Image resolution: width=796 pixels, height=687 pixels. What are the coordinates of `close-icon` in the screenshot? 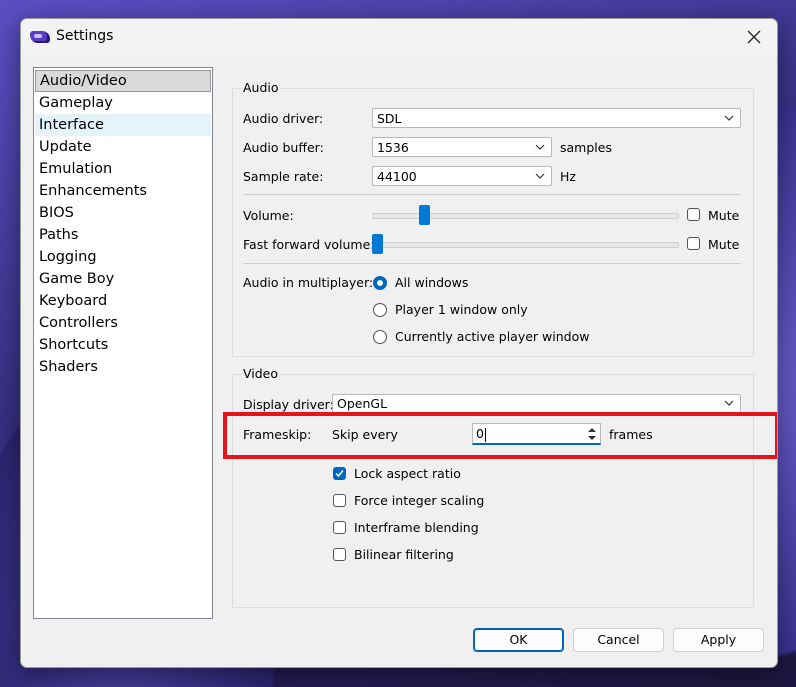 It's located at (754, 37).